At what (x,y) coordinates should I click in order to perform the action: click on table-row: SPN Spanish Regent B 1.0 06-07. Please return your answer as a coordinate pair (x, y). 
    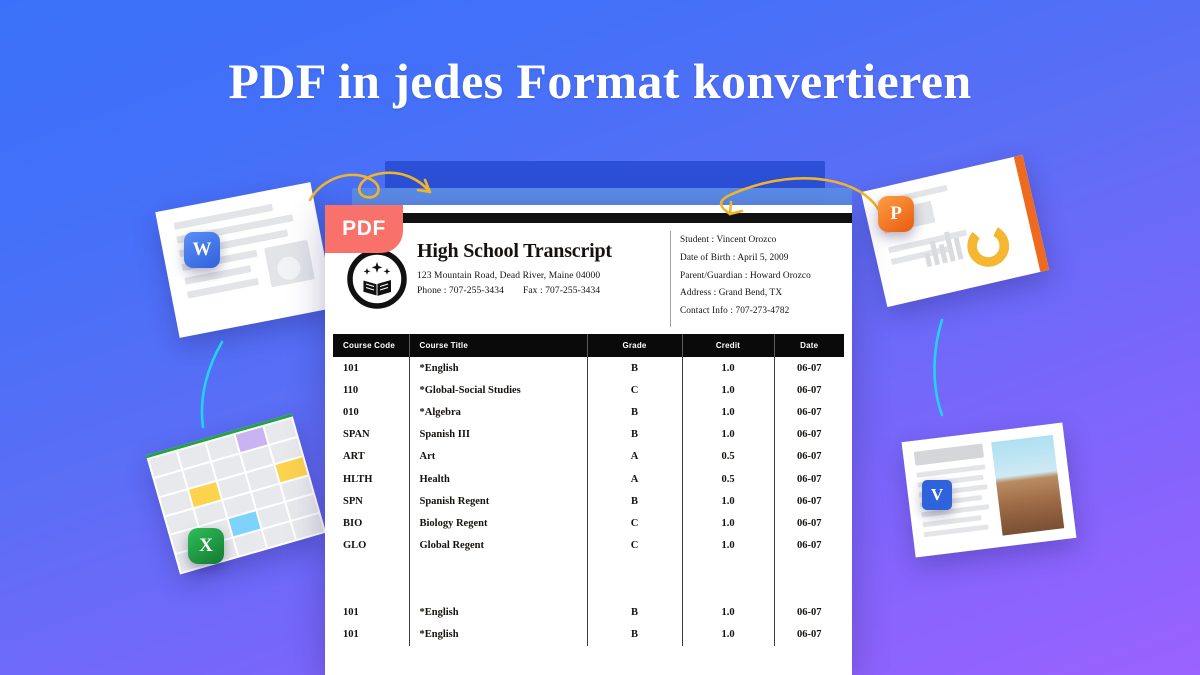
    Looking at the image, I should click on (588, 501).